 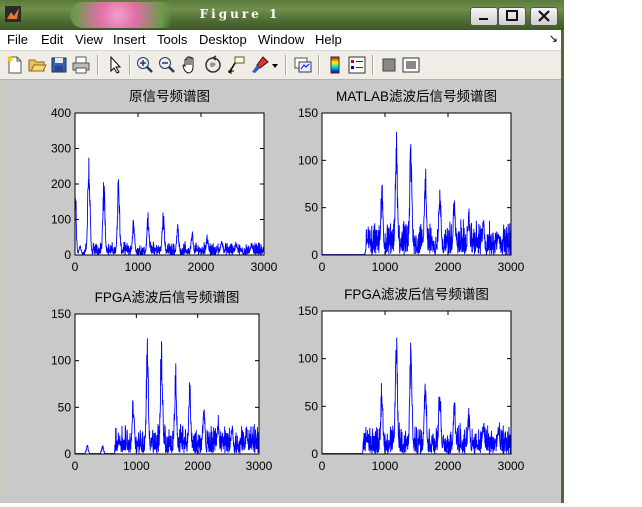 What do you see at coordinates (553, 38) in the screenshot?
I see `dock-arrow-icon: ↘` at bounding box center [553, 38].